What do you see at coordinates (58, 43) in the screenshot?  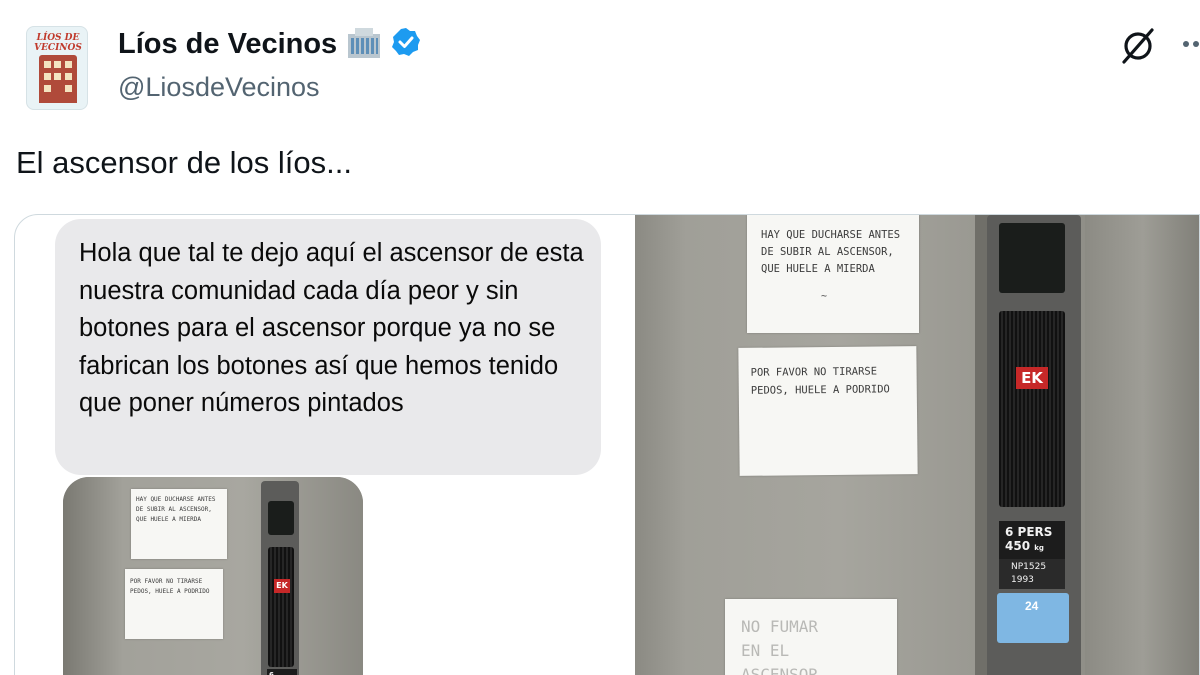 I see `avatar-logo-text: LÍOS DE VECINOS` at bounding box center [58, 43].